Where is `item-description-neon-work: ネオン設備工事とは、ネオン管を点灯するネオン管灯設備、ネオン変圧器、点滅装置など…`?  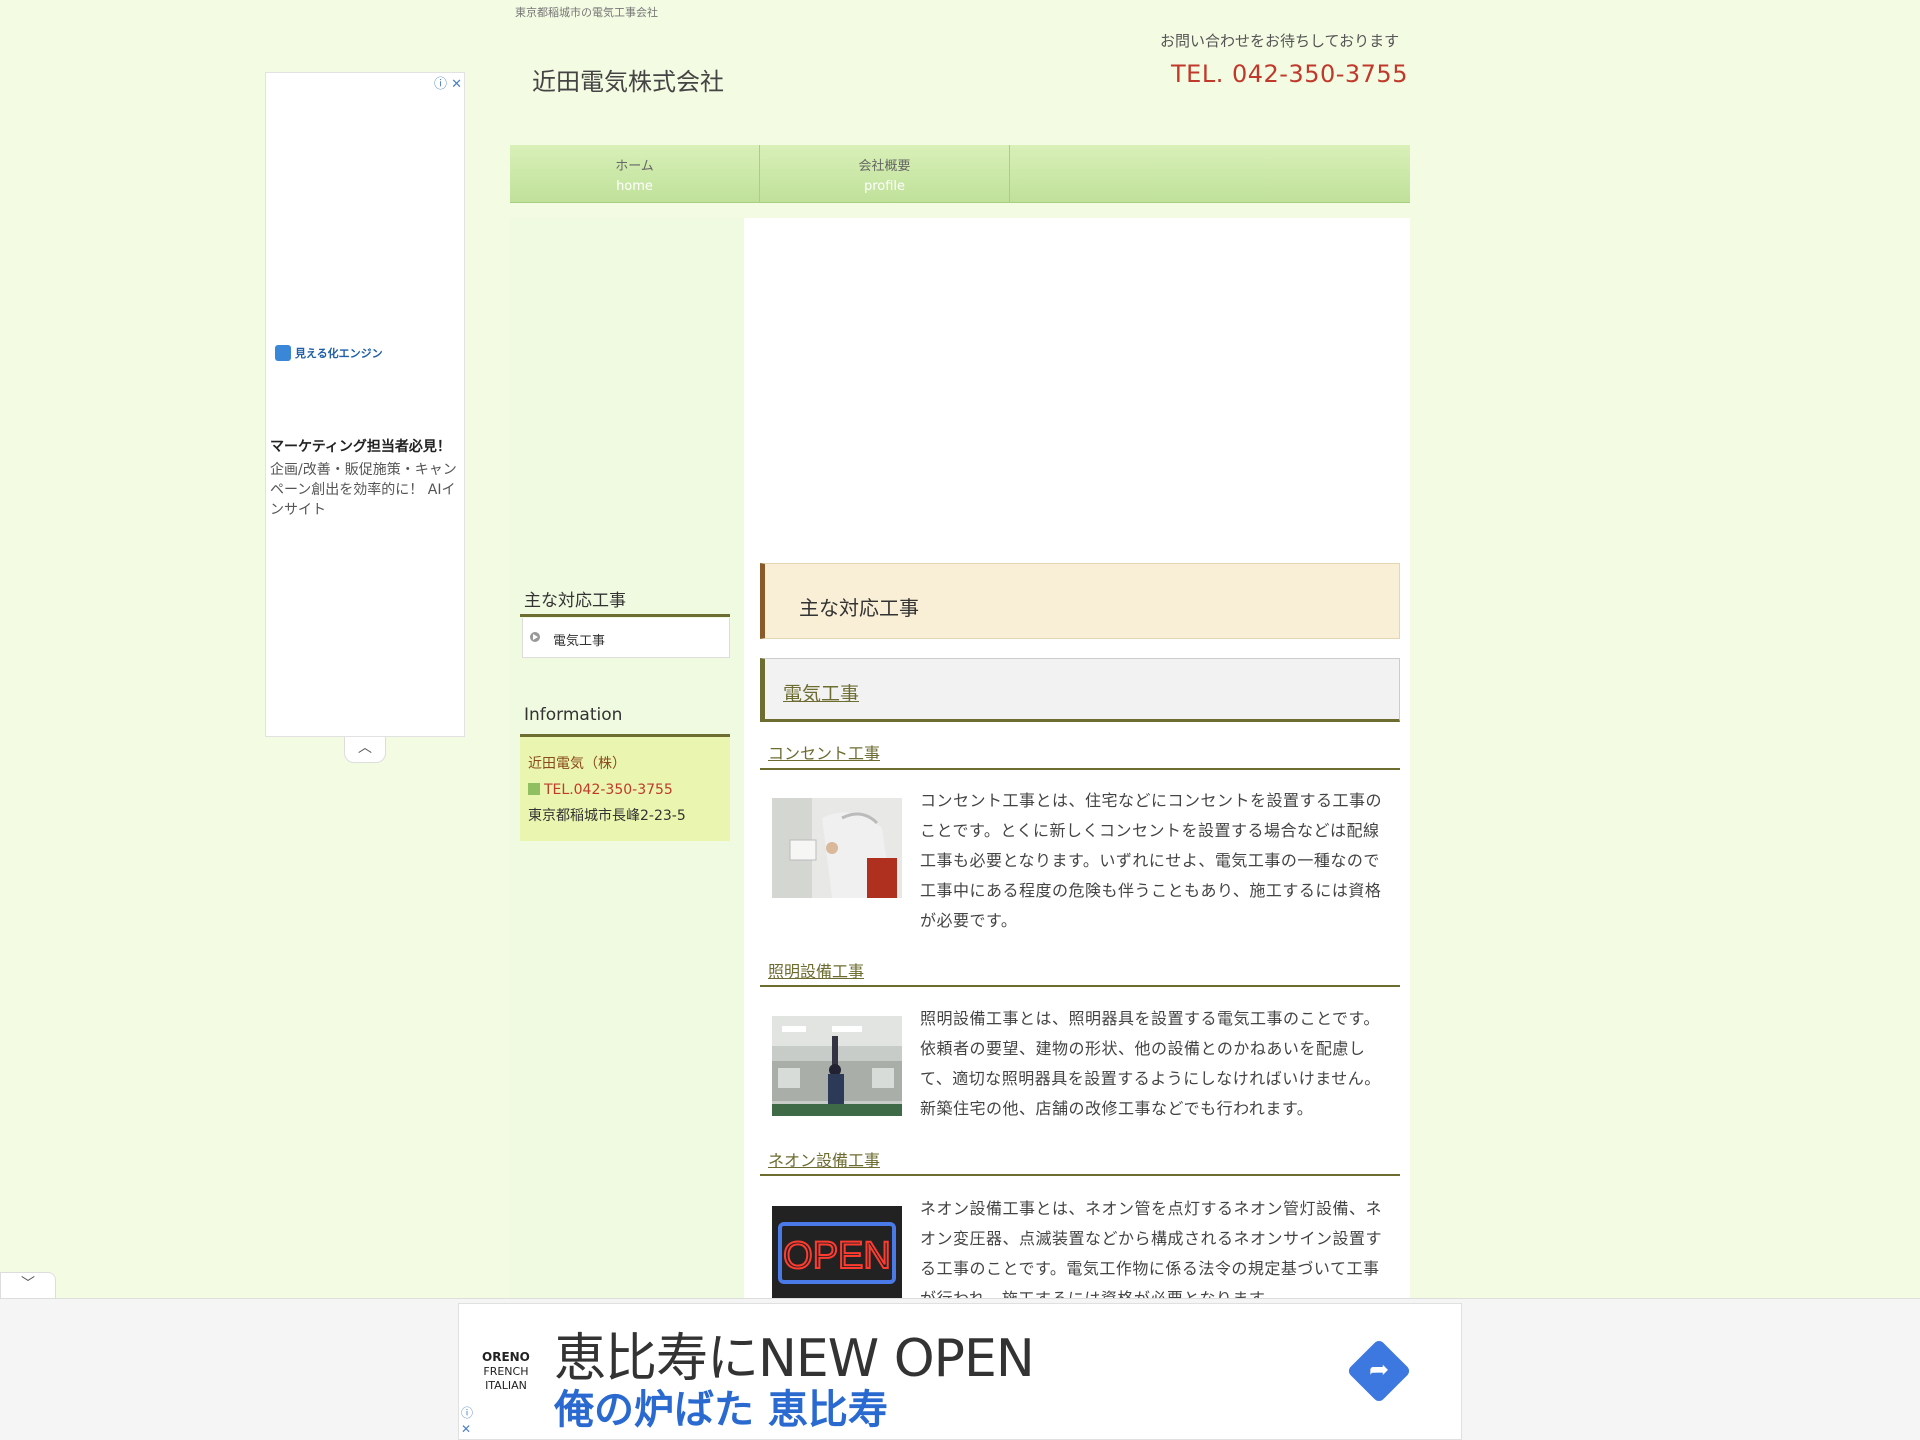
item-description-neon-work: ネオン設備工事とは、ネオン管を点灯するネオン管灯設備、ネオン変圧器、点滅装置など… is located at coordinates (1151, 1253).